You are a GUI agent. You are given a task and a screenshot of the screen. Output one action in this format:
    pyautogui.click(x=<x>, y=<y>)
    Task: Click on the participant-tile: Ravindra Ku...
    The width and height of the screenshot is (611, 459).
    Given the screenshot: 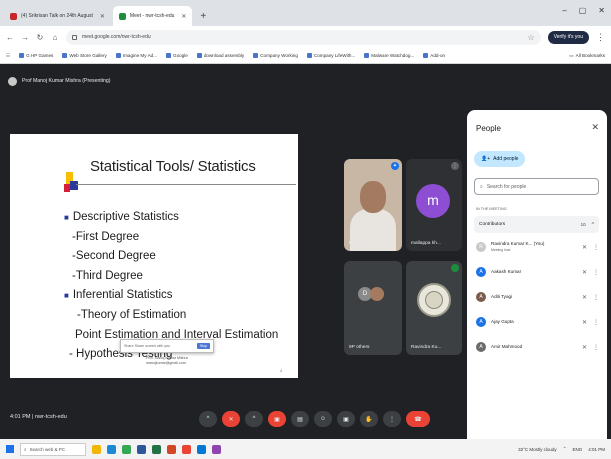 What is the action you would take?
    pyautogui.click(x=434, y=308)
    